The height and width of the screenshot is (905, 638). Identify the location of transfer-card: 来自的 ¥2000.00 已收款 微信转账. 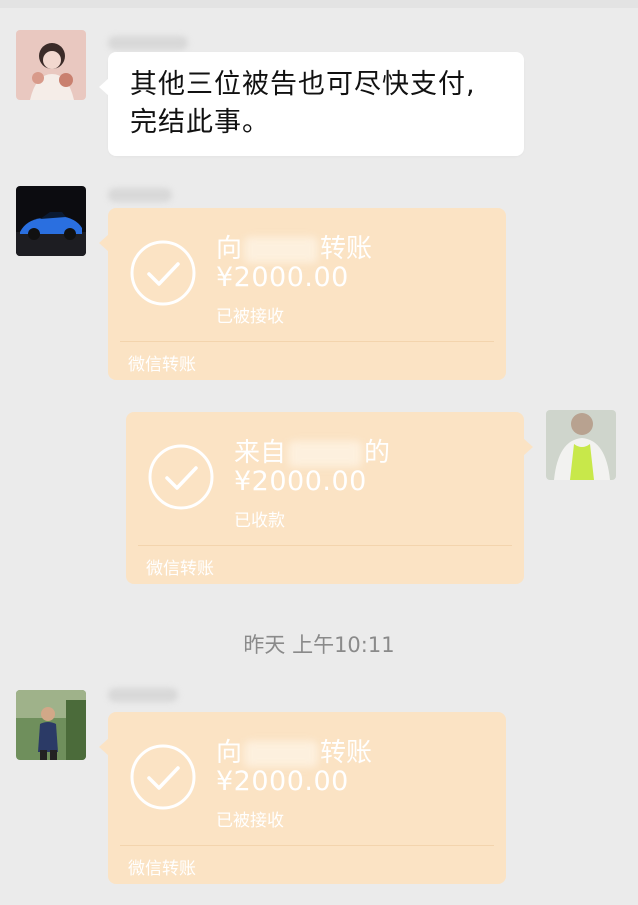
(329, 498).